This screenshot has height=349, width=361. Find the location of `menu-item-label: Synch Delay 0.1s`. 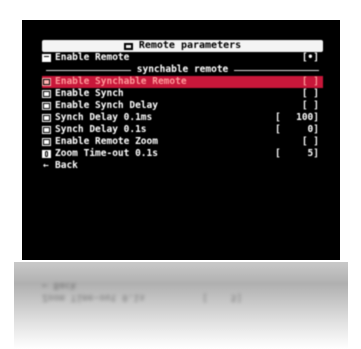

menu-item-label: Synch Delay 0.1s is located at coordinates (101, 129).